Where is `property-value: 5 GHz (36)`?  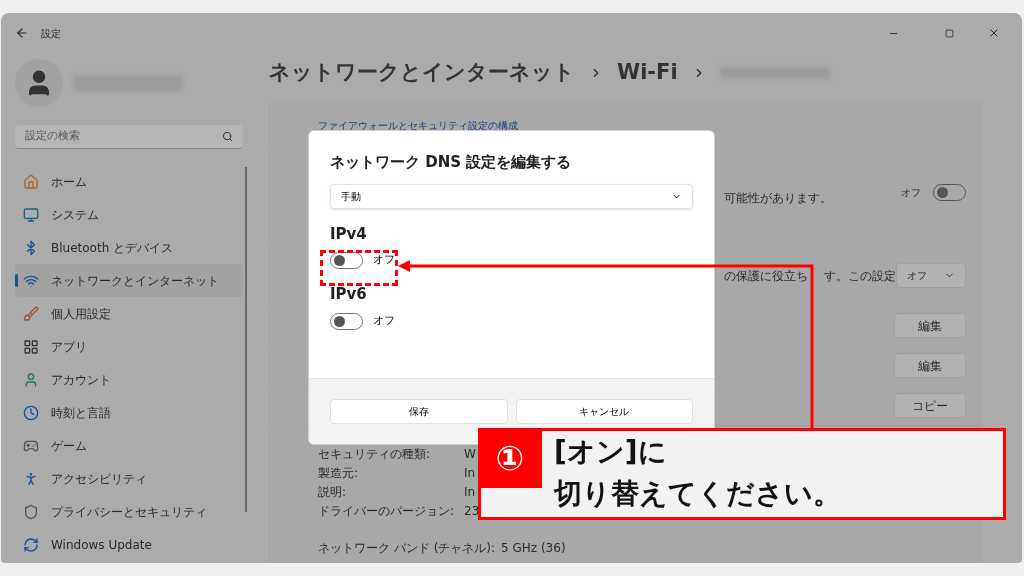 property-value: 5 GHz (36) is located at coordinates (533, 548).